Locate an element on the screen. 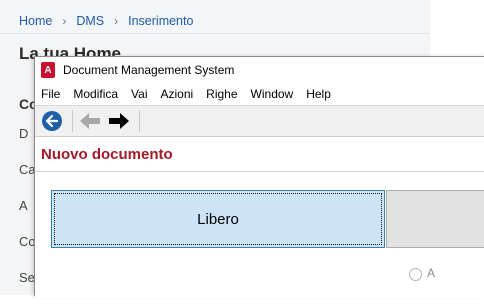 Image resolution: width=484 pixels, height=306 pixels. menu-help: Help is located at coordinates (318, 94).